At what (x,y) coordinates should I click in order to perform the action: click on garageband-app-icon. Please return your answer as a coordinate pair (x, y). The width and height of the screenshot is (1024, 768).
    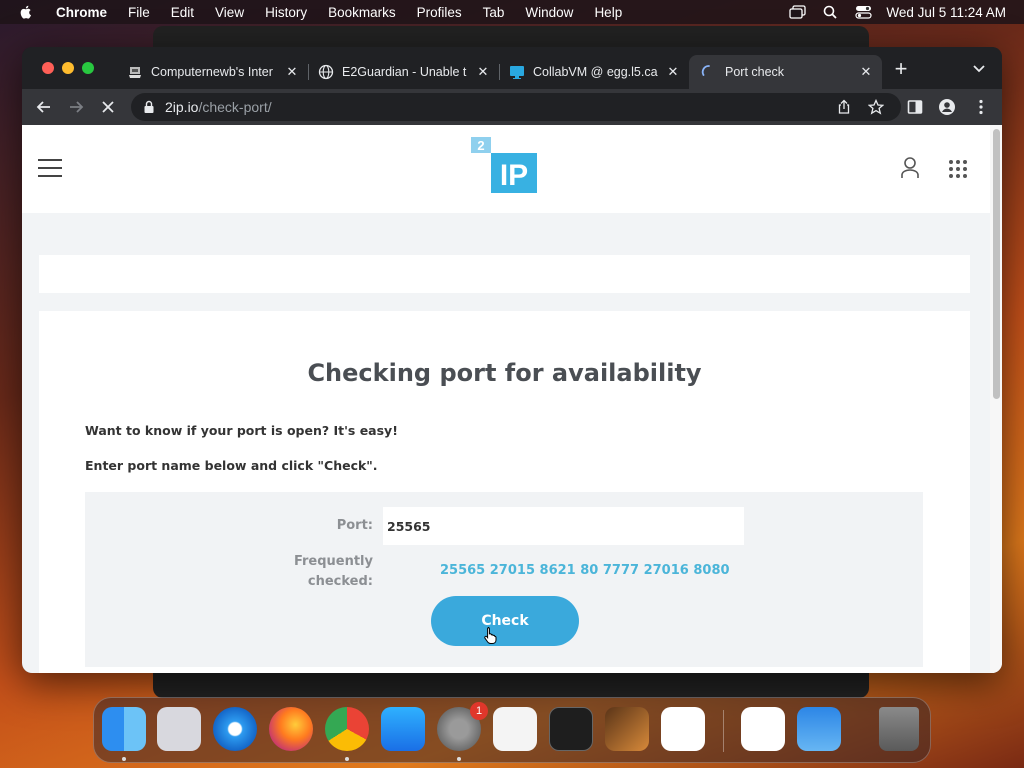
    Looking at the image, I should click on (627, 729).